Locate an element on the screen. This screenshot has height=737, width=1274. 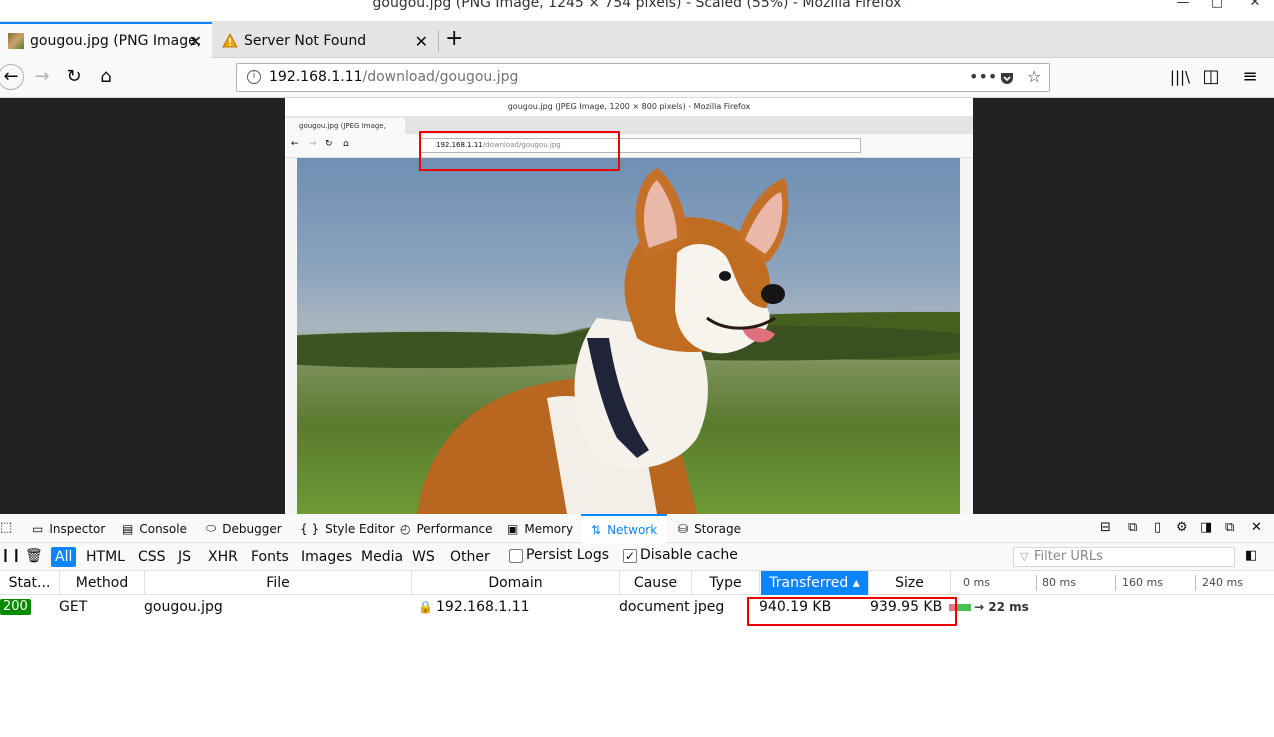
image-favicon-icon is located at coordinates (16, 41).